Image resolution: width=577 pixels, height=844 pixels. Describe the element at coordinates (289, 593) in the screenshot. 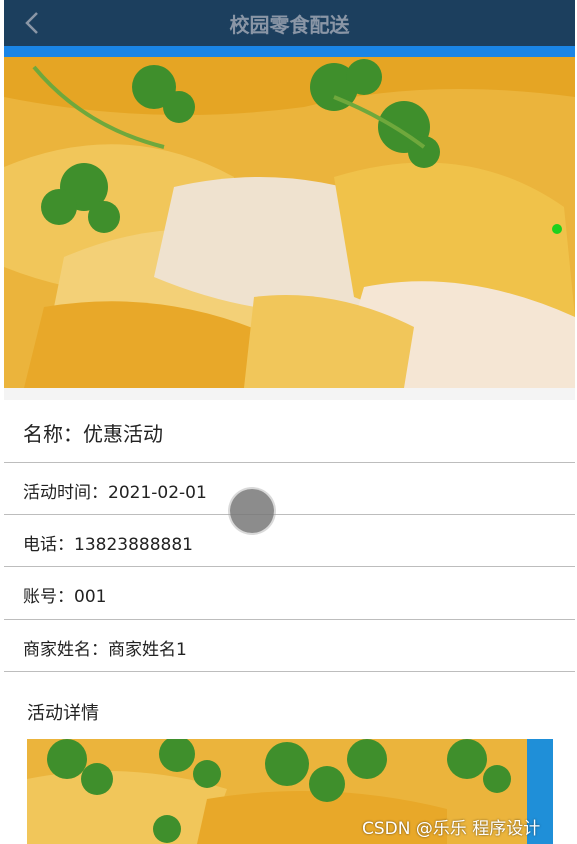

I see `account-row: 账号：001` at that location.